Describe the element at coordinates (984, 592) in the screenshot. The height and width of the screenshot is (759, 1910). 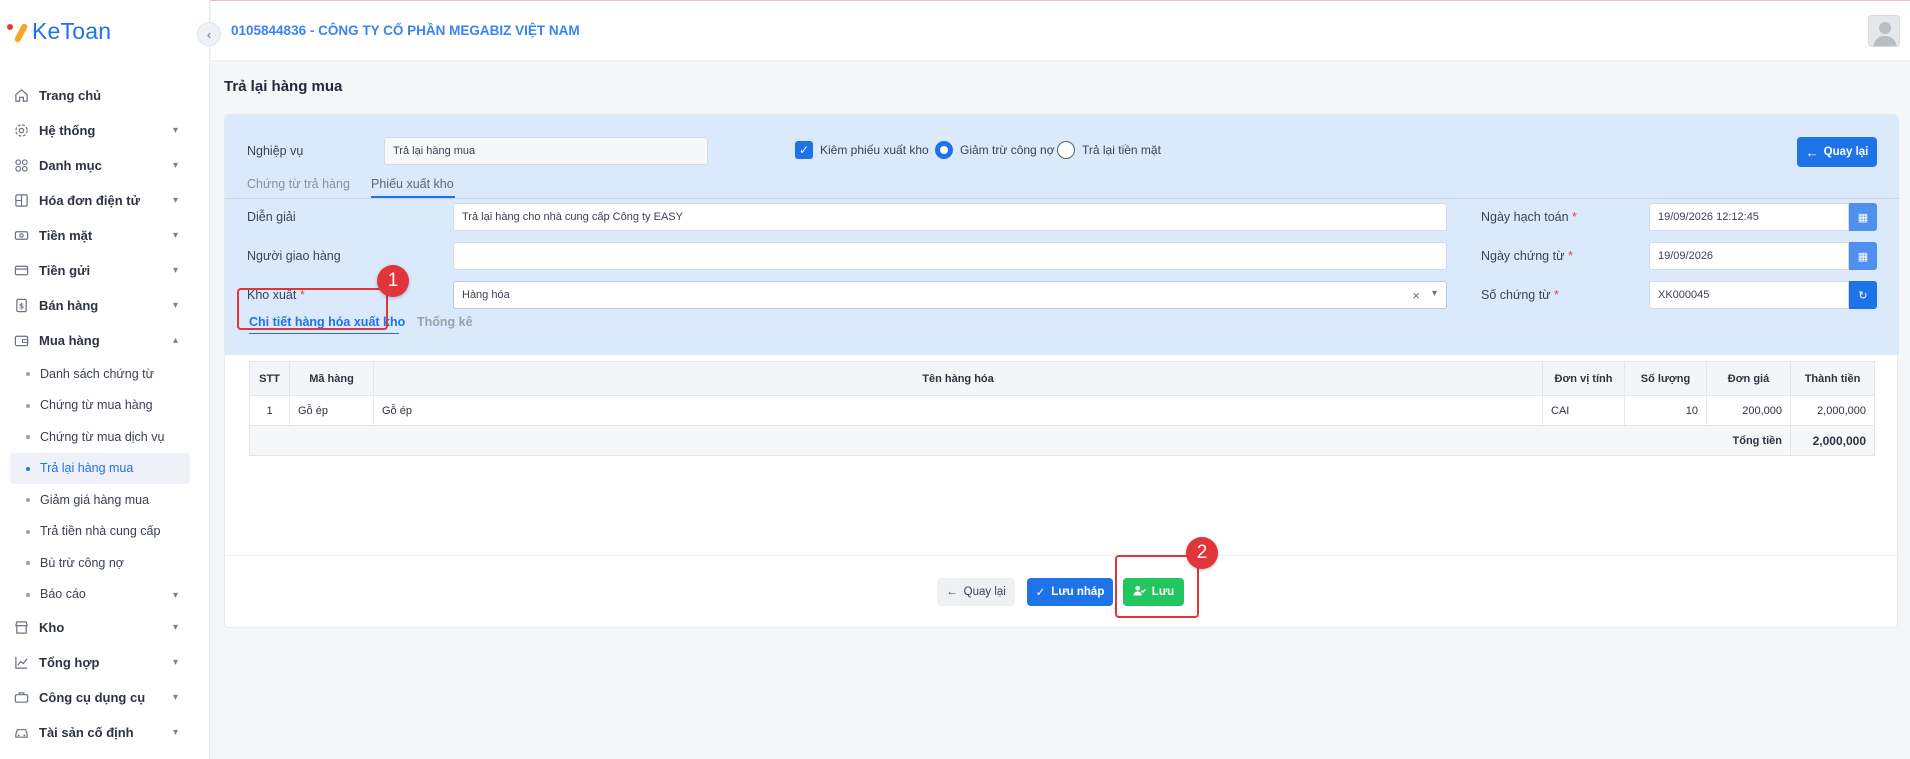
I see `footer-back-label: Quay lại` at that location.